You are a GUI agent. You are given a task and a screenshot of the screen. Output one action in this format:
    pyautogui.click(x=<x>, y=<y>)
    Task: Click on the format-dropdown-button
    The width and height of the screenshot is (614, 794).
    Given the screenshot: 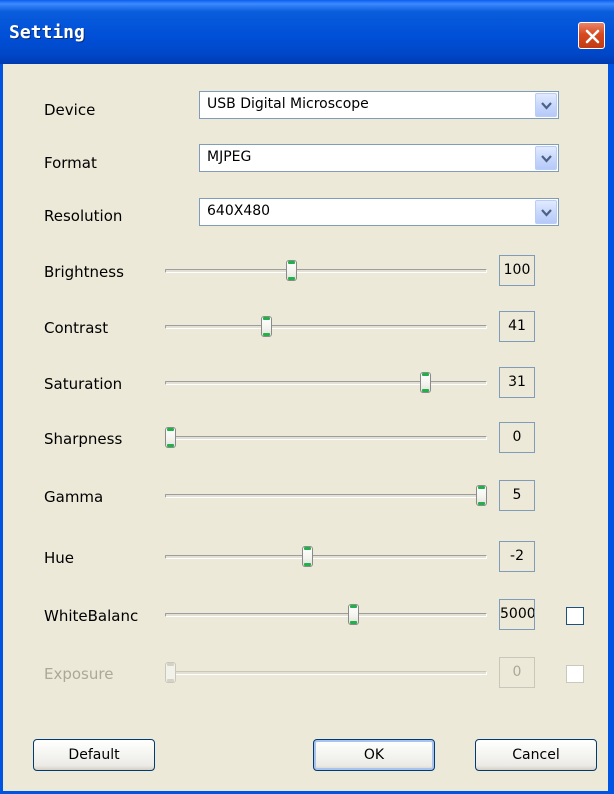 What is the action you would take?
    pyautogui.click(x=546, y=158)
    